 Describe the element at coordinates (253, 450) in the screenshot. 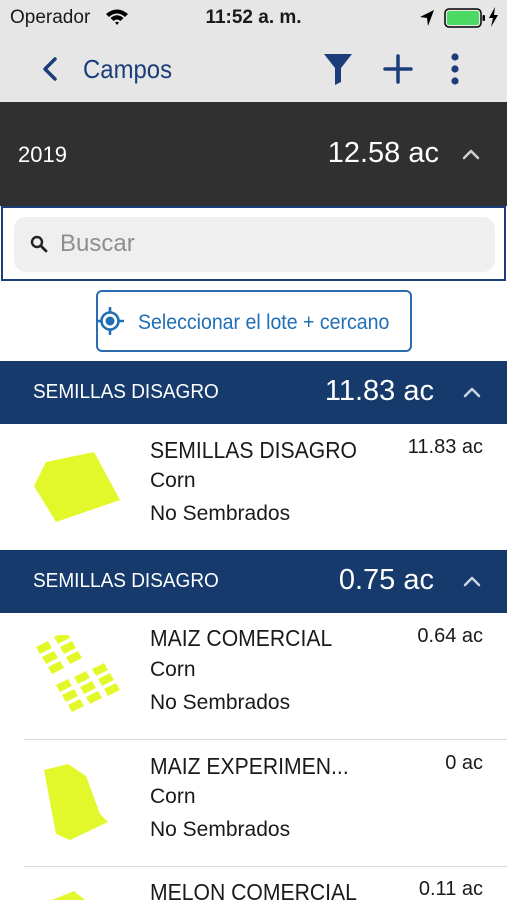

I see `field-name: SEMILLAS DISAGRO` at that location.